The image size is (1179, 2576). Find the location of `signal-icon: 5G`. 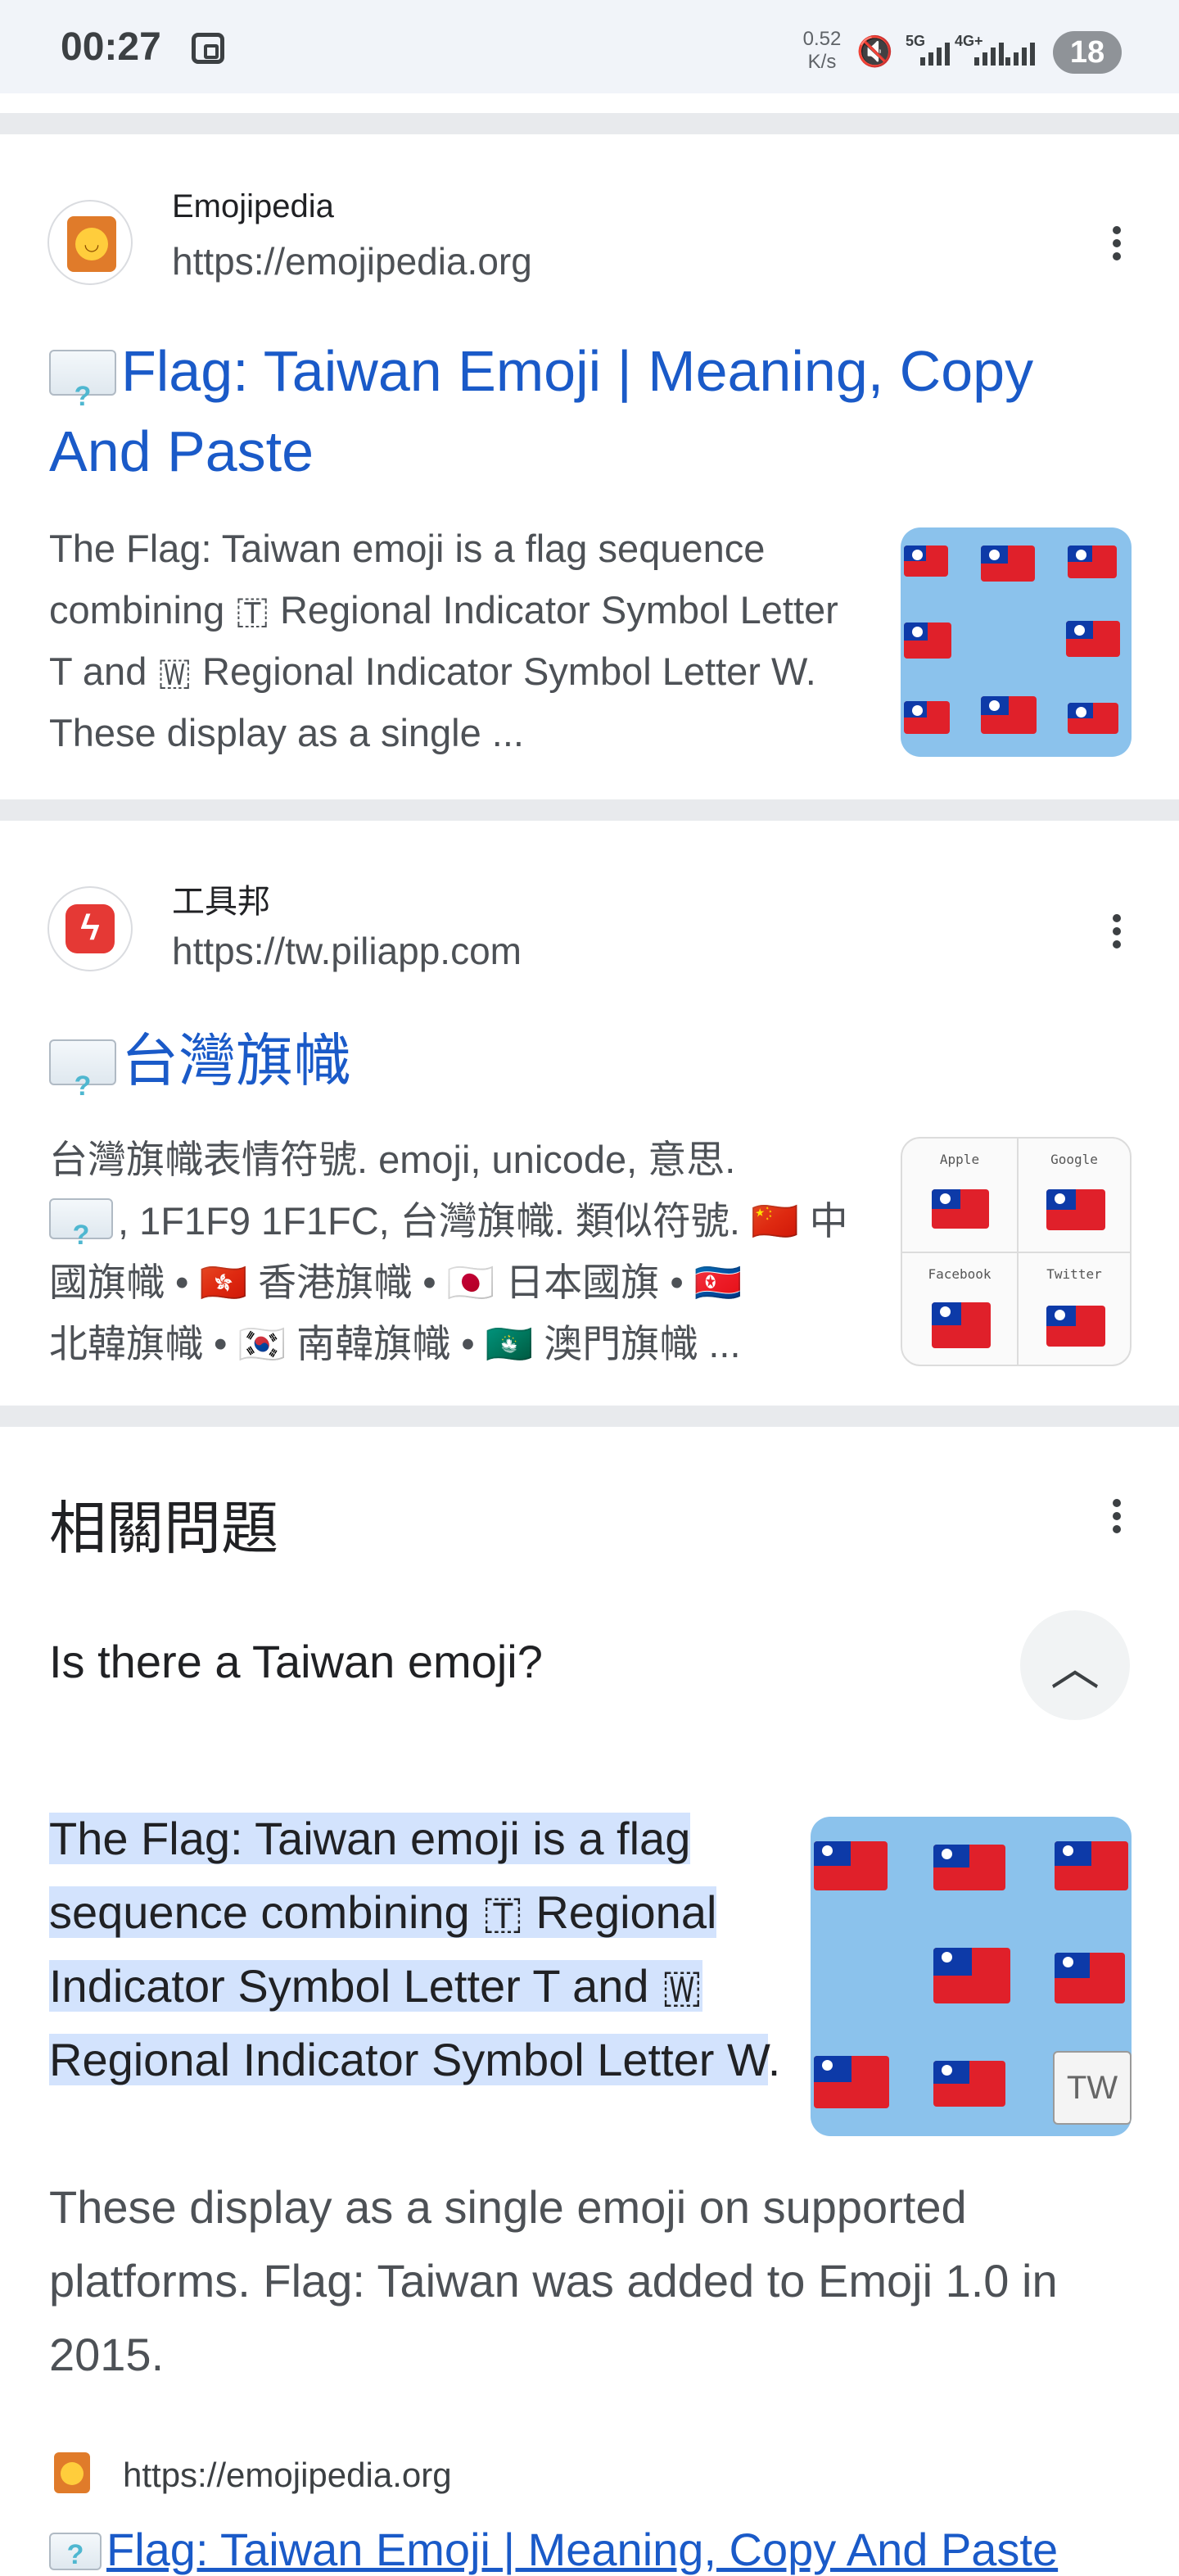

signal-icon: 5G is located at coordinates (928, 51).